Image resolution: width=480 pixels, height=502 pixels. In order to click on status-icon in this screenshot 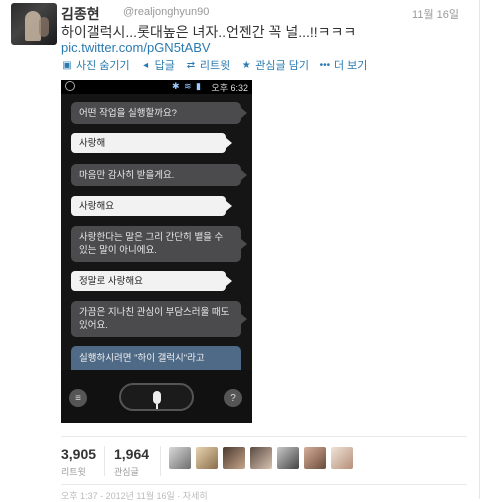, I will do `click(70, 86)`.